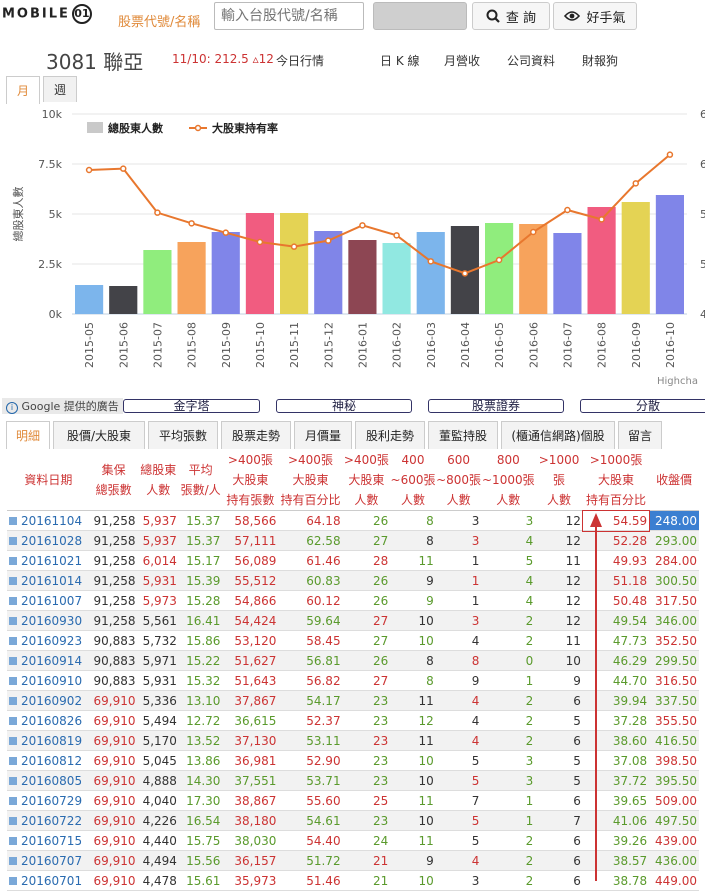 The width and height of the screenshot is (705, 894). Describe the element at coordinates (400, 60) in the screenshot. I see `nav-daily-k: 日 K 線` at that location.